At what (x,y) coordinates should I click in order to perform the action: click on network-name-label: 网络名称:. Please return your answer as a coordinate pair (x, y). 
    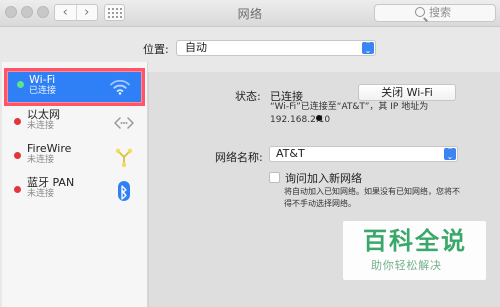
    Looking at the image, I should click on (239, 157).